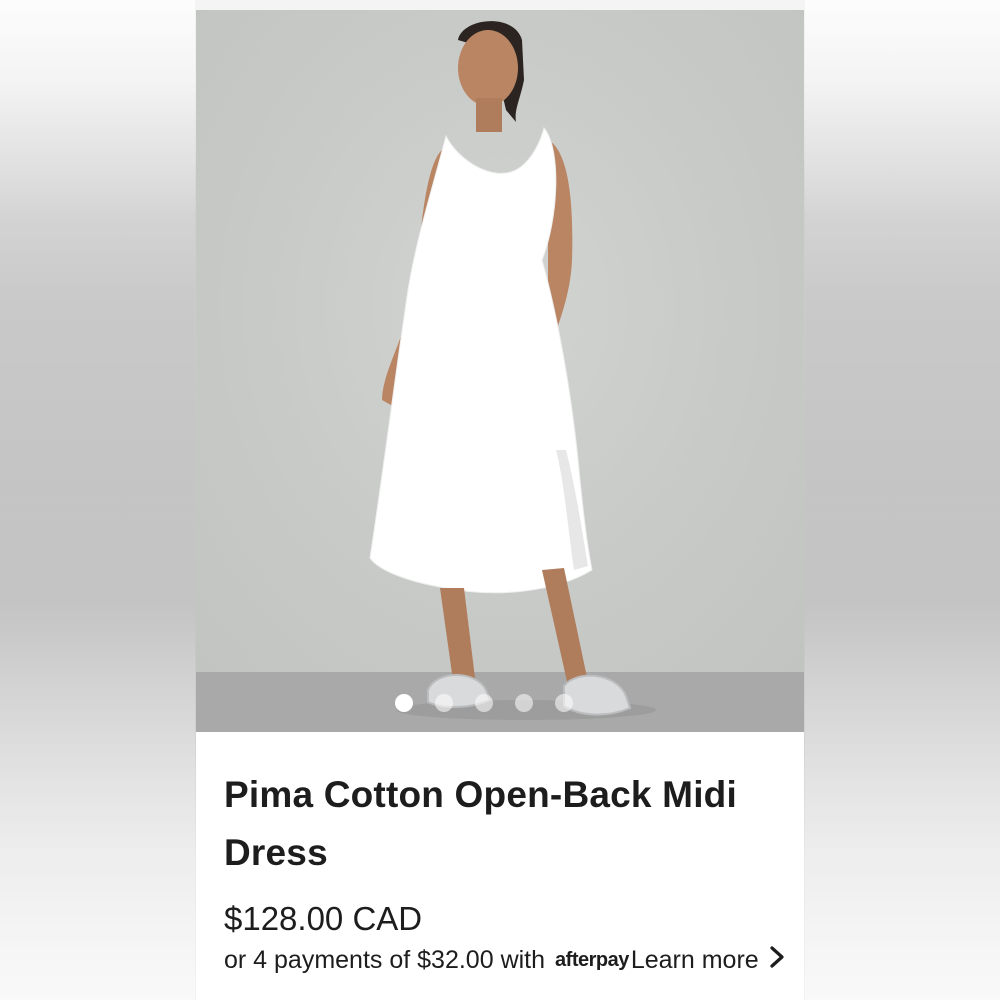 This screenshot has height=1000, width=1000. I want to click on carousel-indicators, so click(492, 703).